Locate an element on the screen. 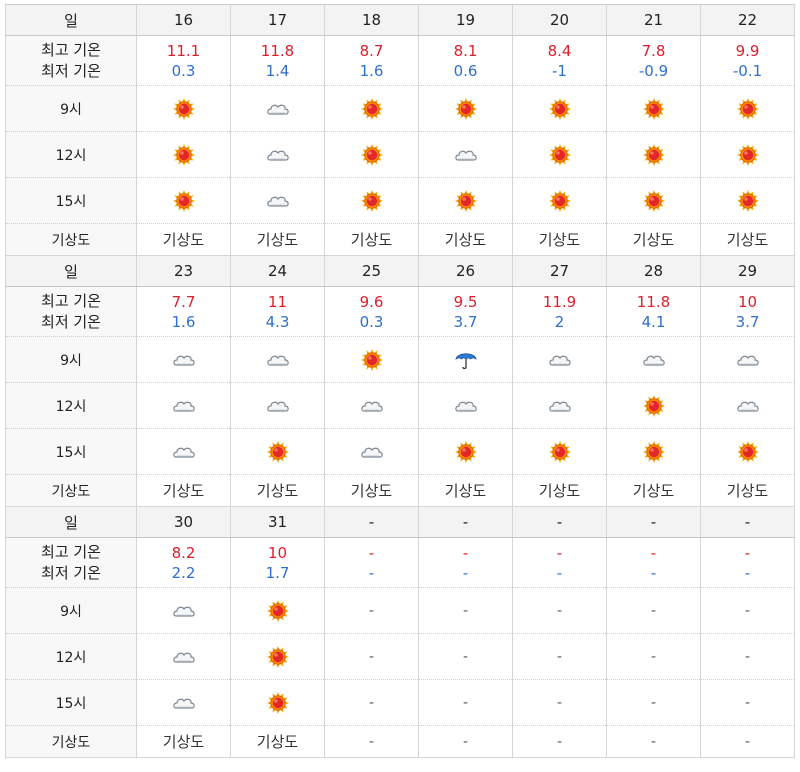  day-number: 16 is located at coordinates (183, 20).